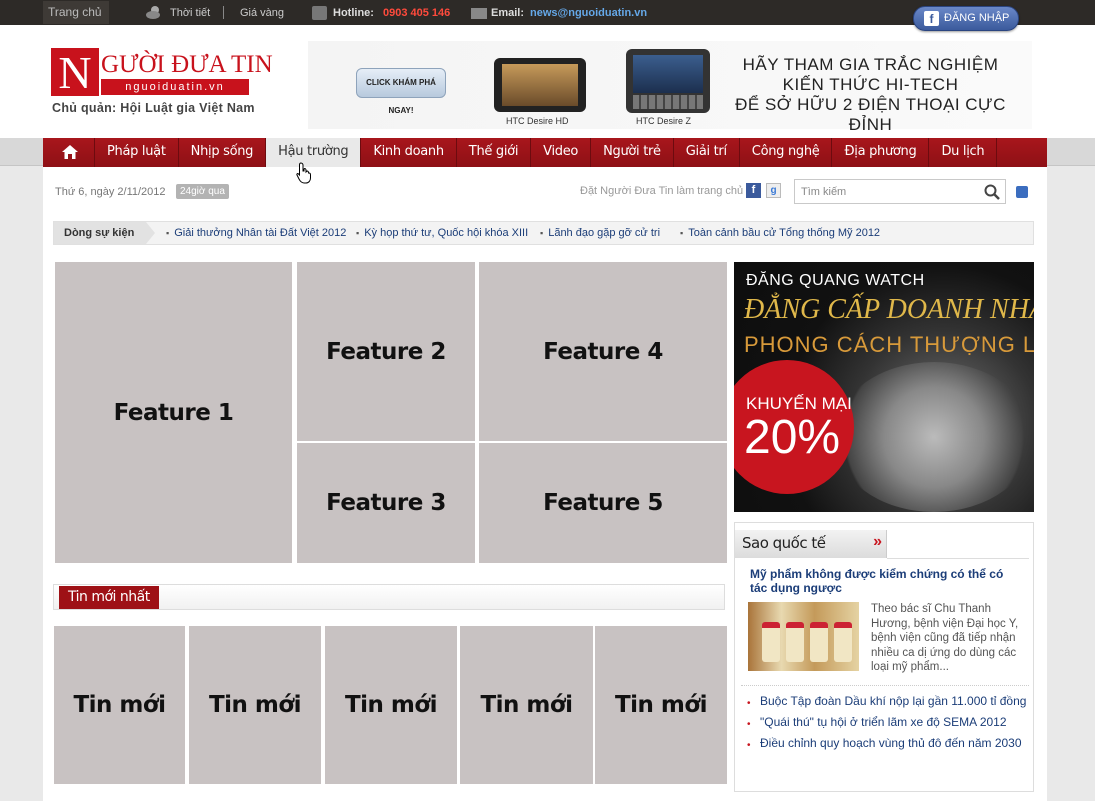 This screenshot has height=801, width=1095. I want to click on ad-slogan-1: ĐẲNG CẤP DOANH NHÂN, so click(889, 309).